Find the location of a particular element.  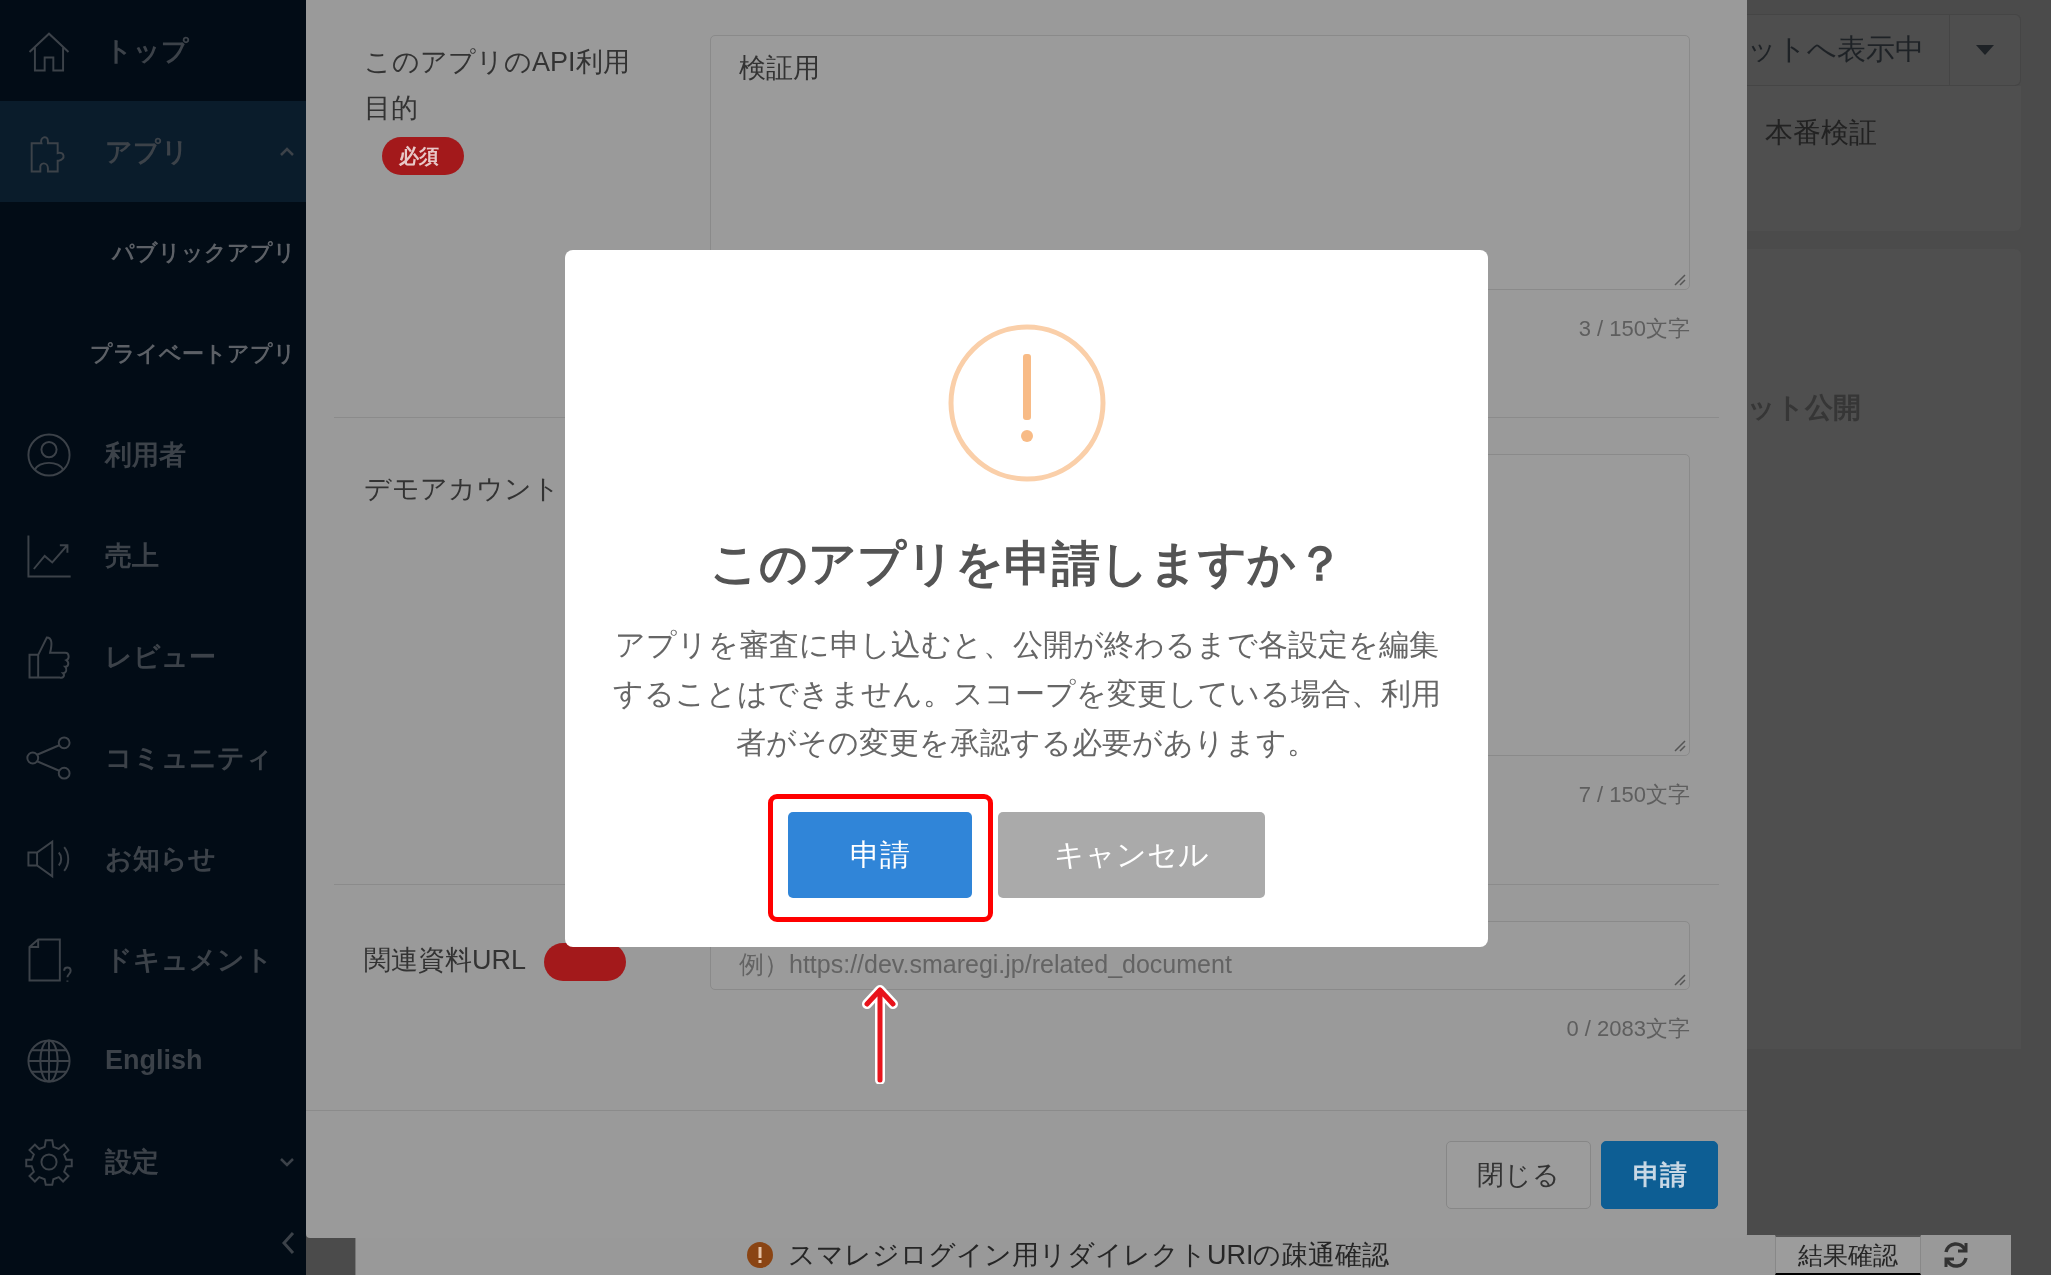

sidebar-item: 利用者 is located at coordinates (153, 454).